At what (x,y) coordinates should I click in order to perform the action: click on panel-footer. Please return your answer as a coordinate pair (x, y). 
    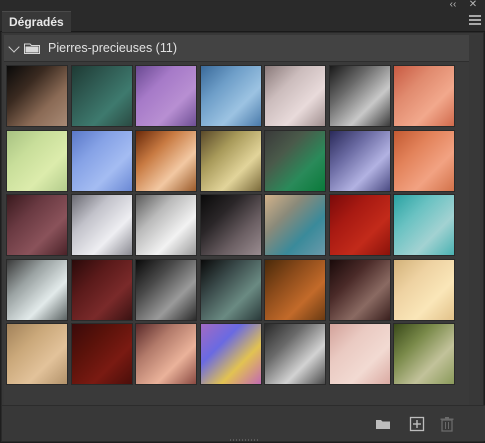
    Looking at the image, I should click on (243, 423).